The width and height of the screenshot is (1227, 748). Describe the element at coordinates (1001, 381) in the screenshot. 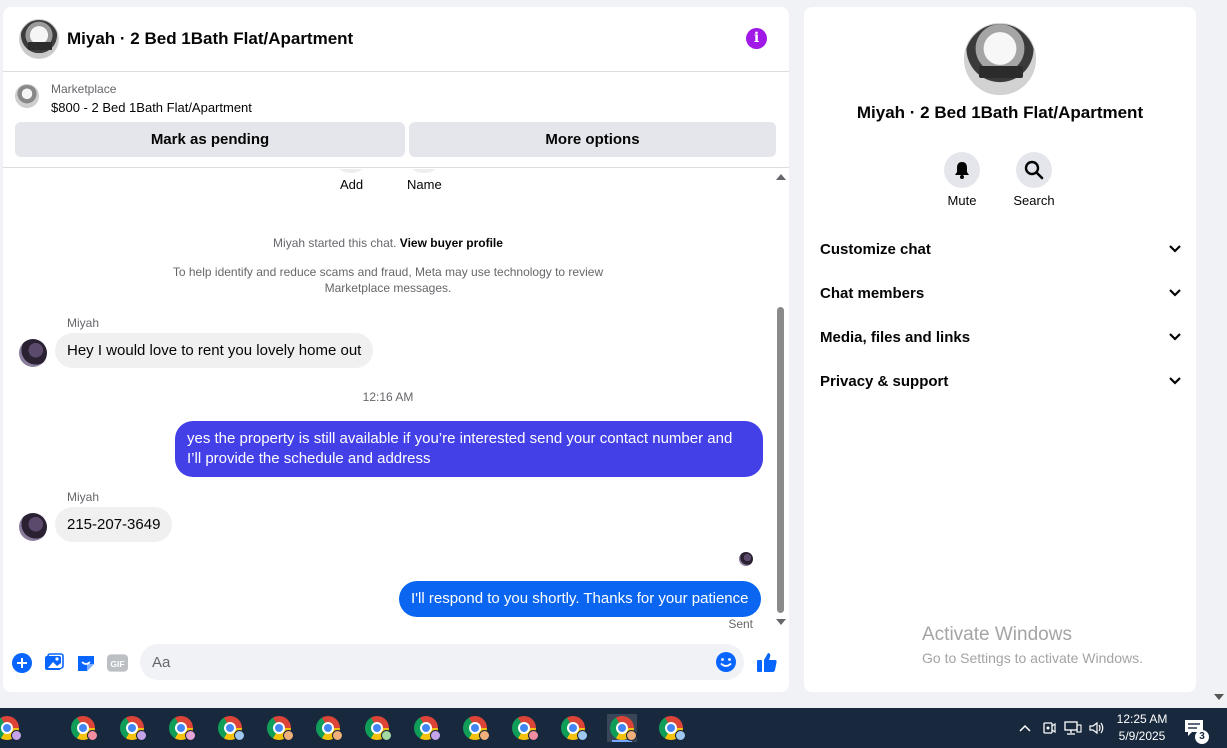

I see `section-privacy-support: Privacy & support` at that location.